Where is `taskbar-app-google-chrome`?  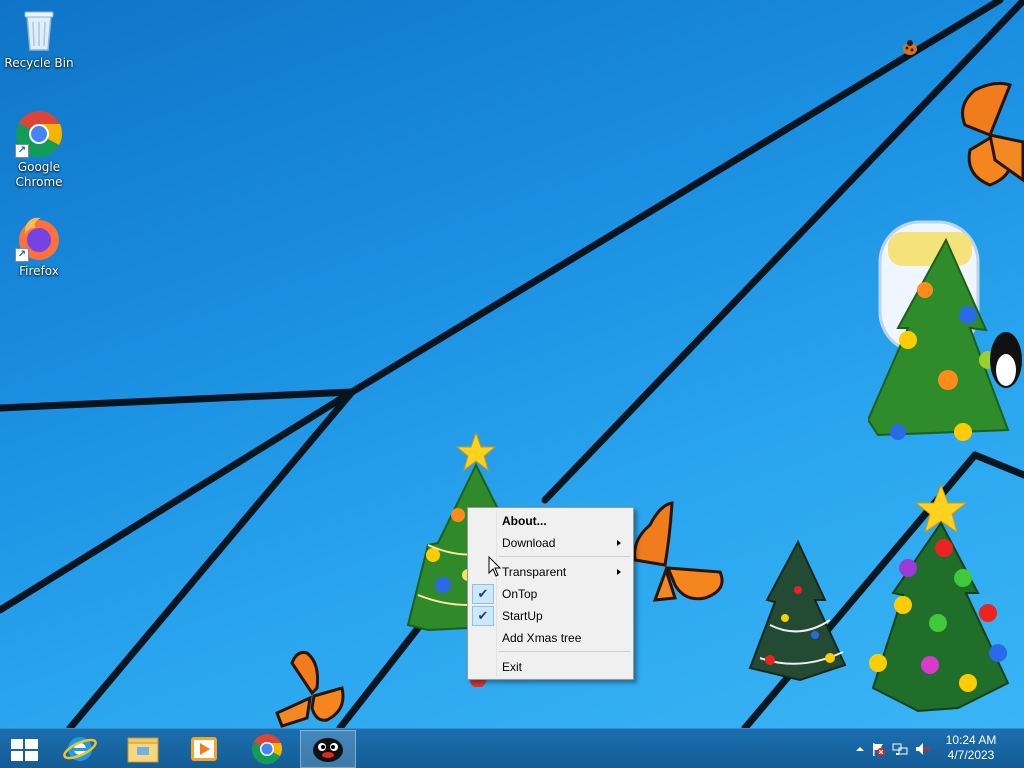 taskbar-app-google-chrome is located at coordinates (267, 749).